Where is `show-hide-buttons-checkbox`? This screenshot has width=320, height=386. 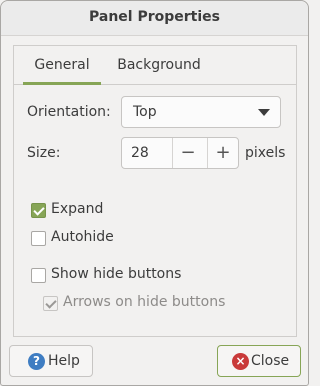 show-hide-buttons-checkbox is located at coordinates (38, 275).